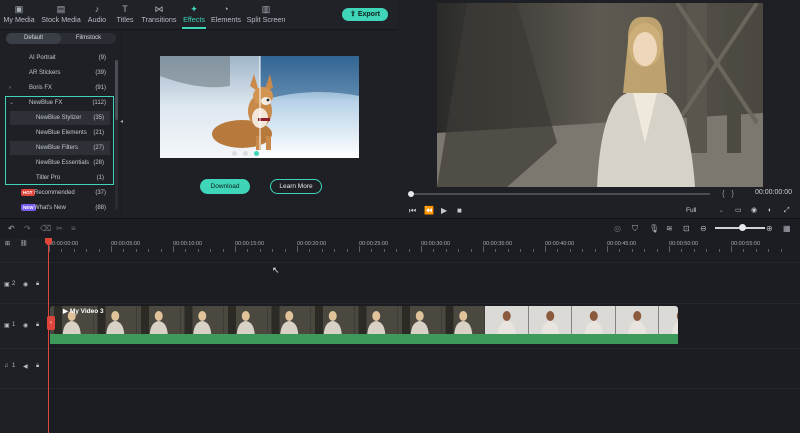  Describe the element at coordinates (116, 90) in the screenshot. I see `scrollbar-thumb` at that location.